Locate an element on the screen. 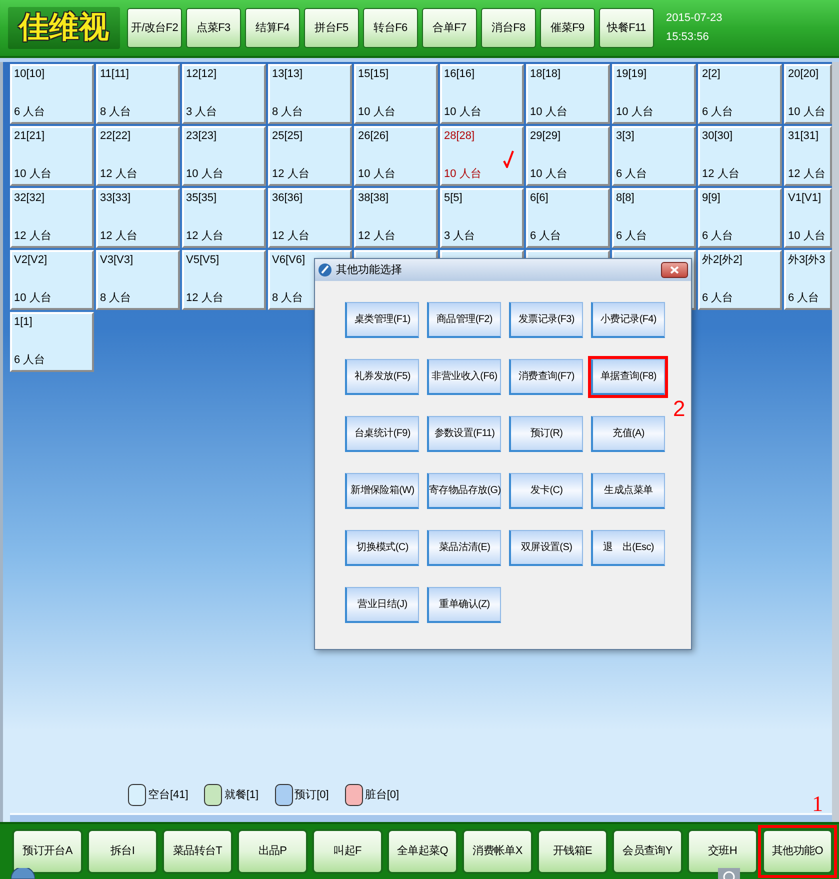 The width and height of the screenshot is (839, 879). table-tile: 12[12] 3 人台 is located at coordinates (224, 94).